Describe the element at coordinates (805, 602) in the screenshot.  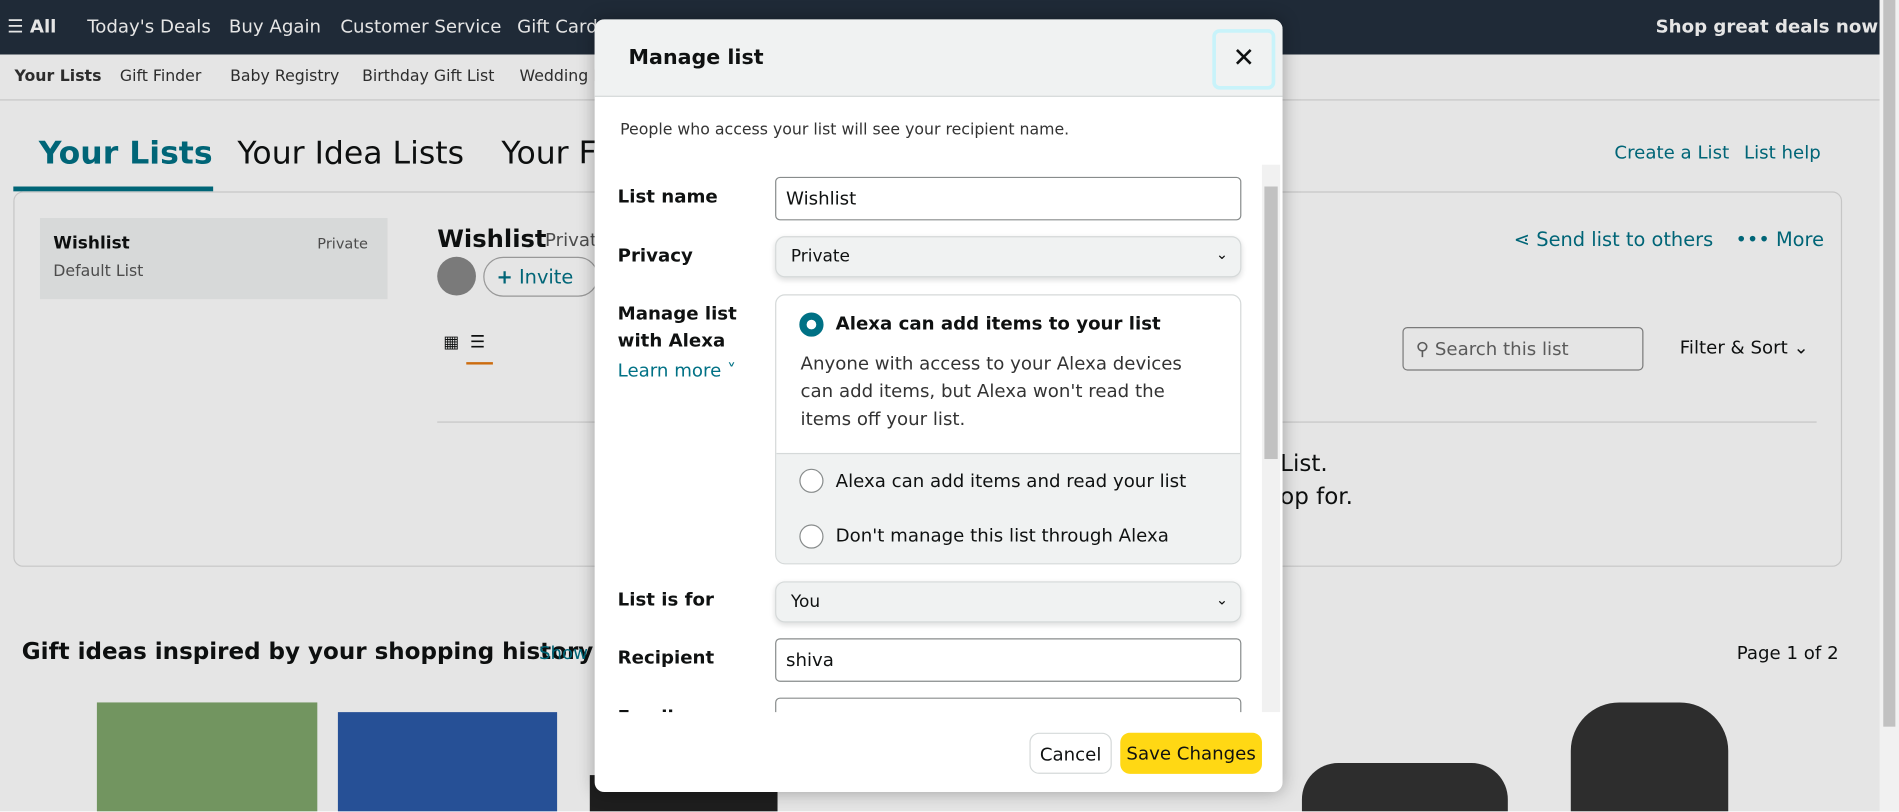
I see `list-for-value: You` at that location.